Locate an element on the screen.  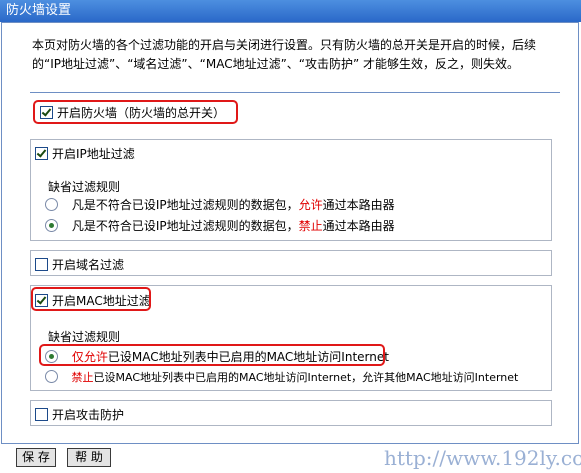
domain-filter-label: 开启域名过滤 is located at coordinates (88, 265).